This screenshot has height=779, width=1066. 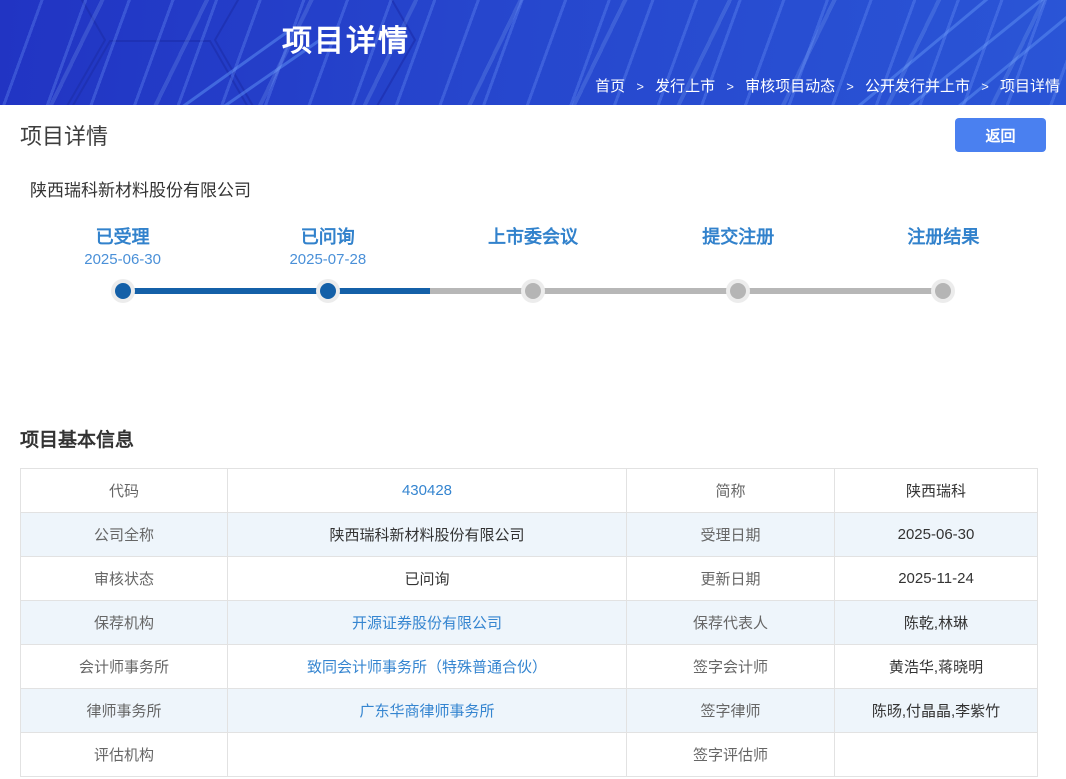 What do you see at coordinates (124, 622) in the screenshot?
I see `field-label: 保荐机构` at bounding box center [124, 622].